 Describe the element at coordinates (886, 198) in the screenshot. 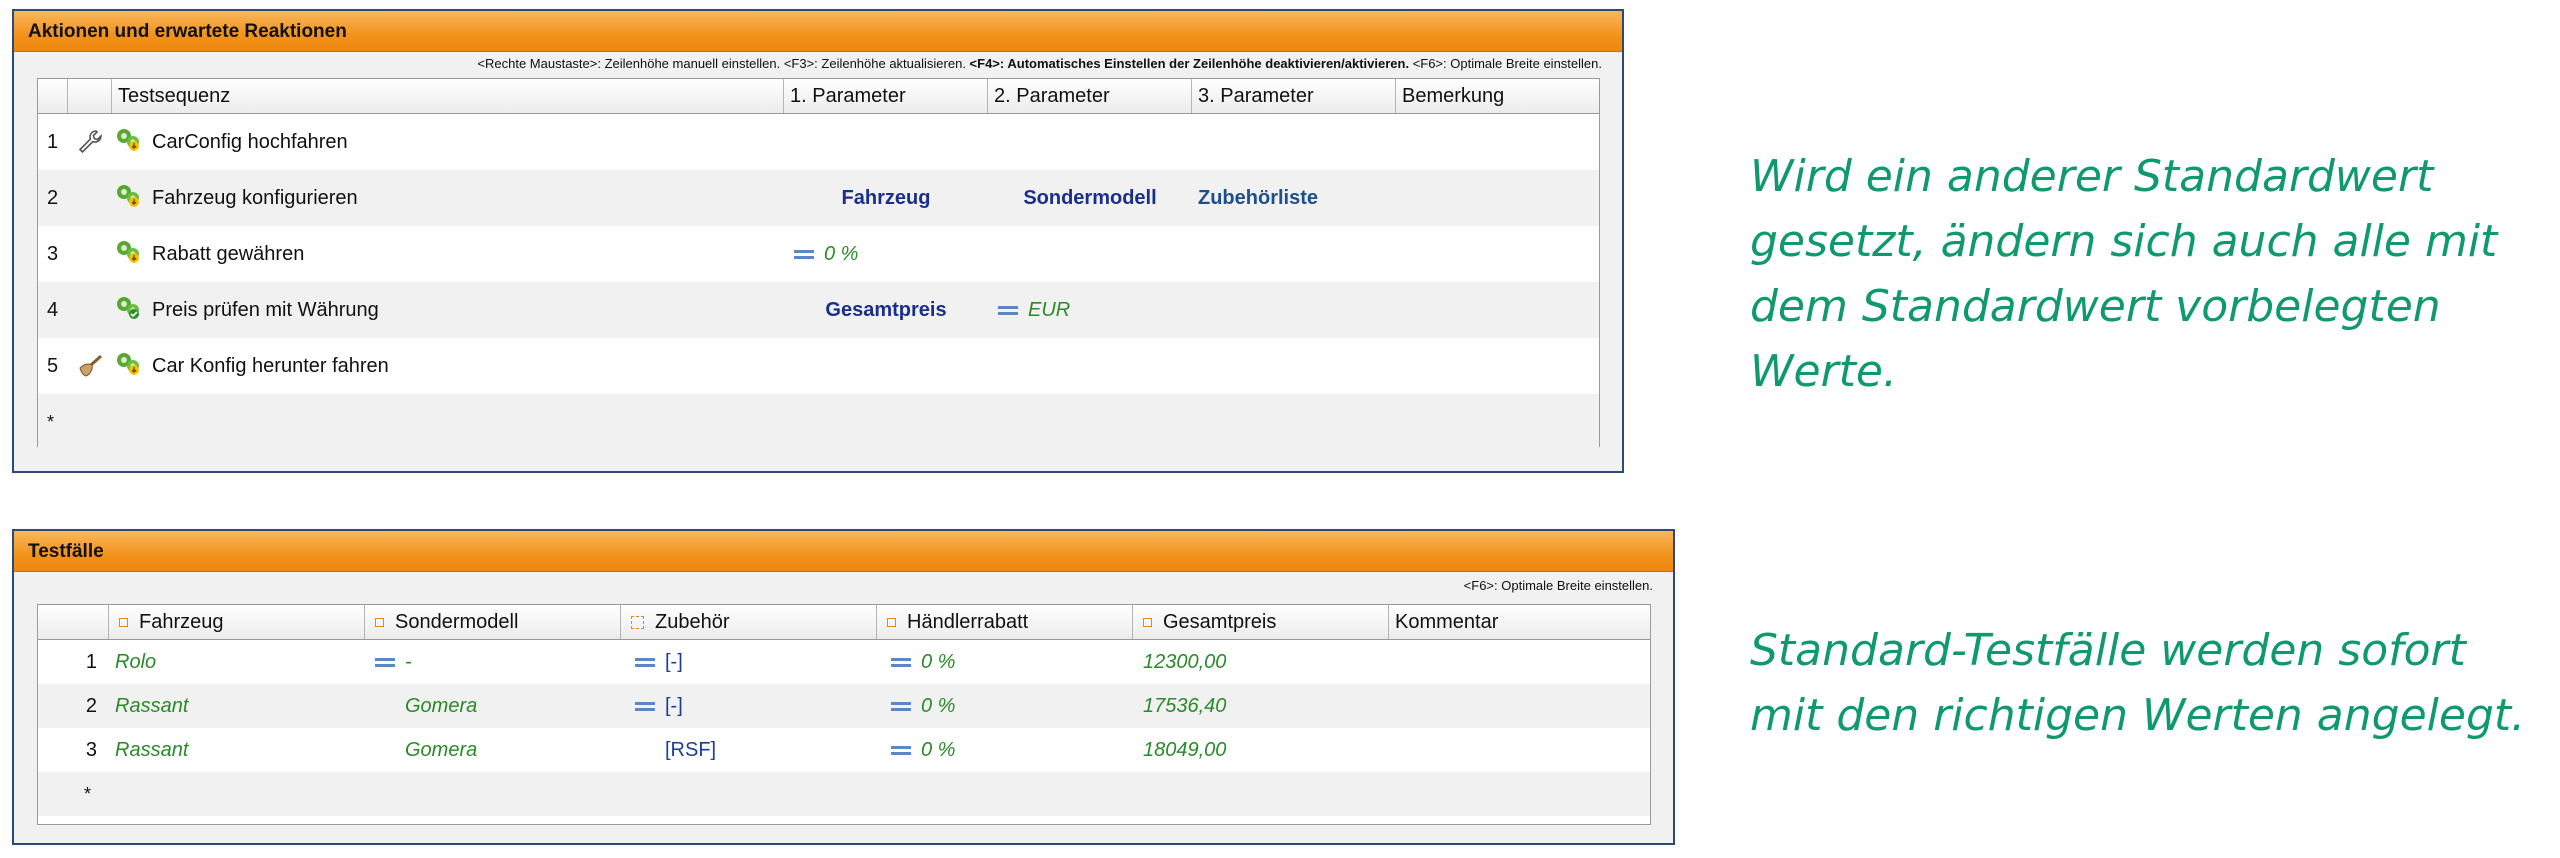

I see `param1-cell: Fahrzeug` at that location.